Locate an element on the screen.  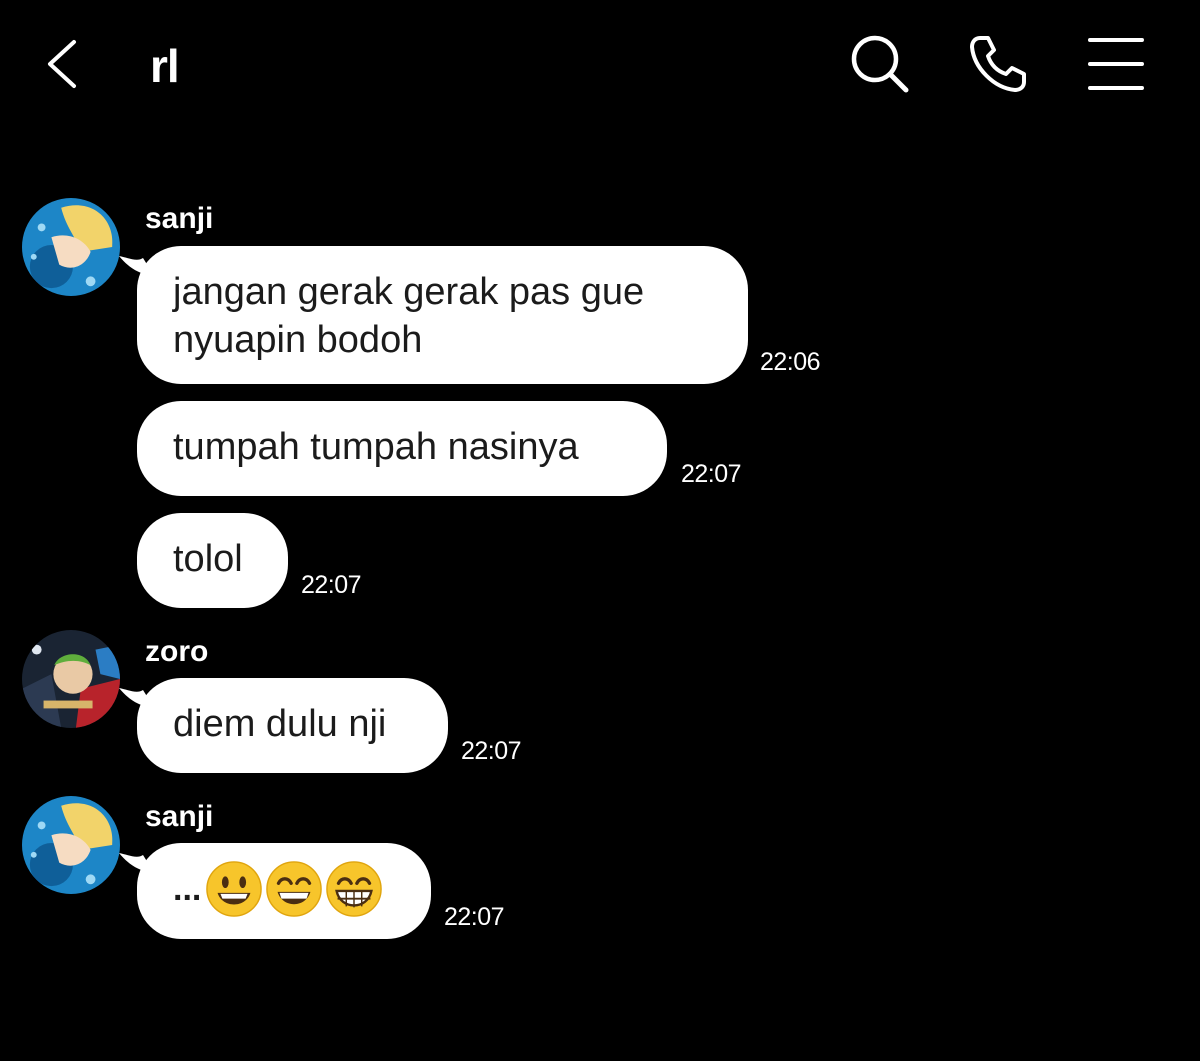
message-bubble: diem dulu nji is located at coordinates (283, 725).